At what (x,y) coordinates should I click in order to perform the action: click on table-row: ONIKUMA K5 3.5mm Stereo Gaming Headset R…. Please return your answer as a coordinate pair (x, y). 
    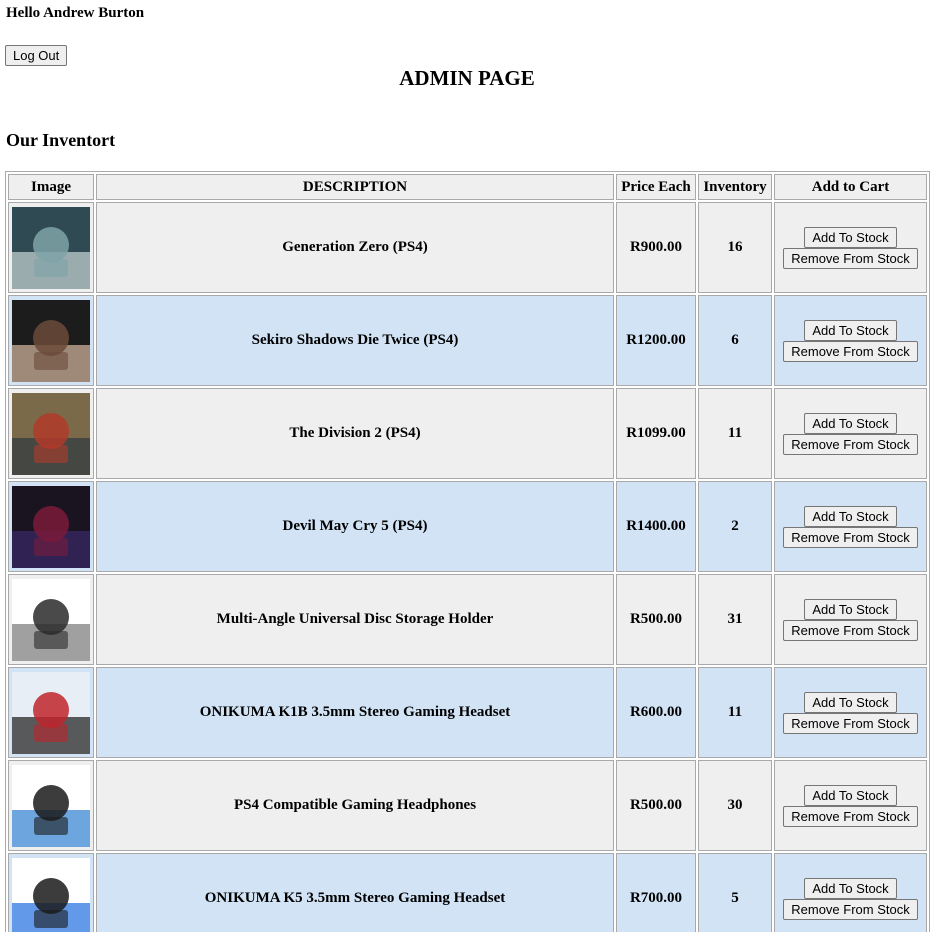
    Looking at the image, I should click on (467, 892).